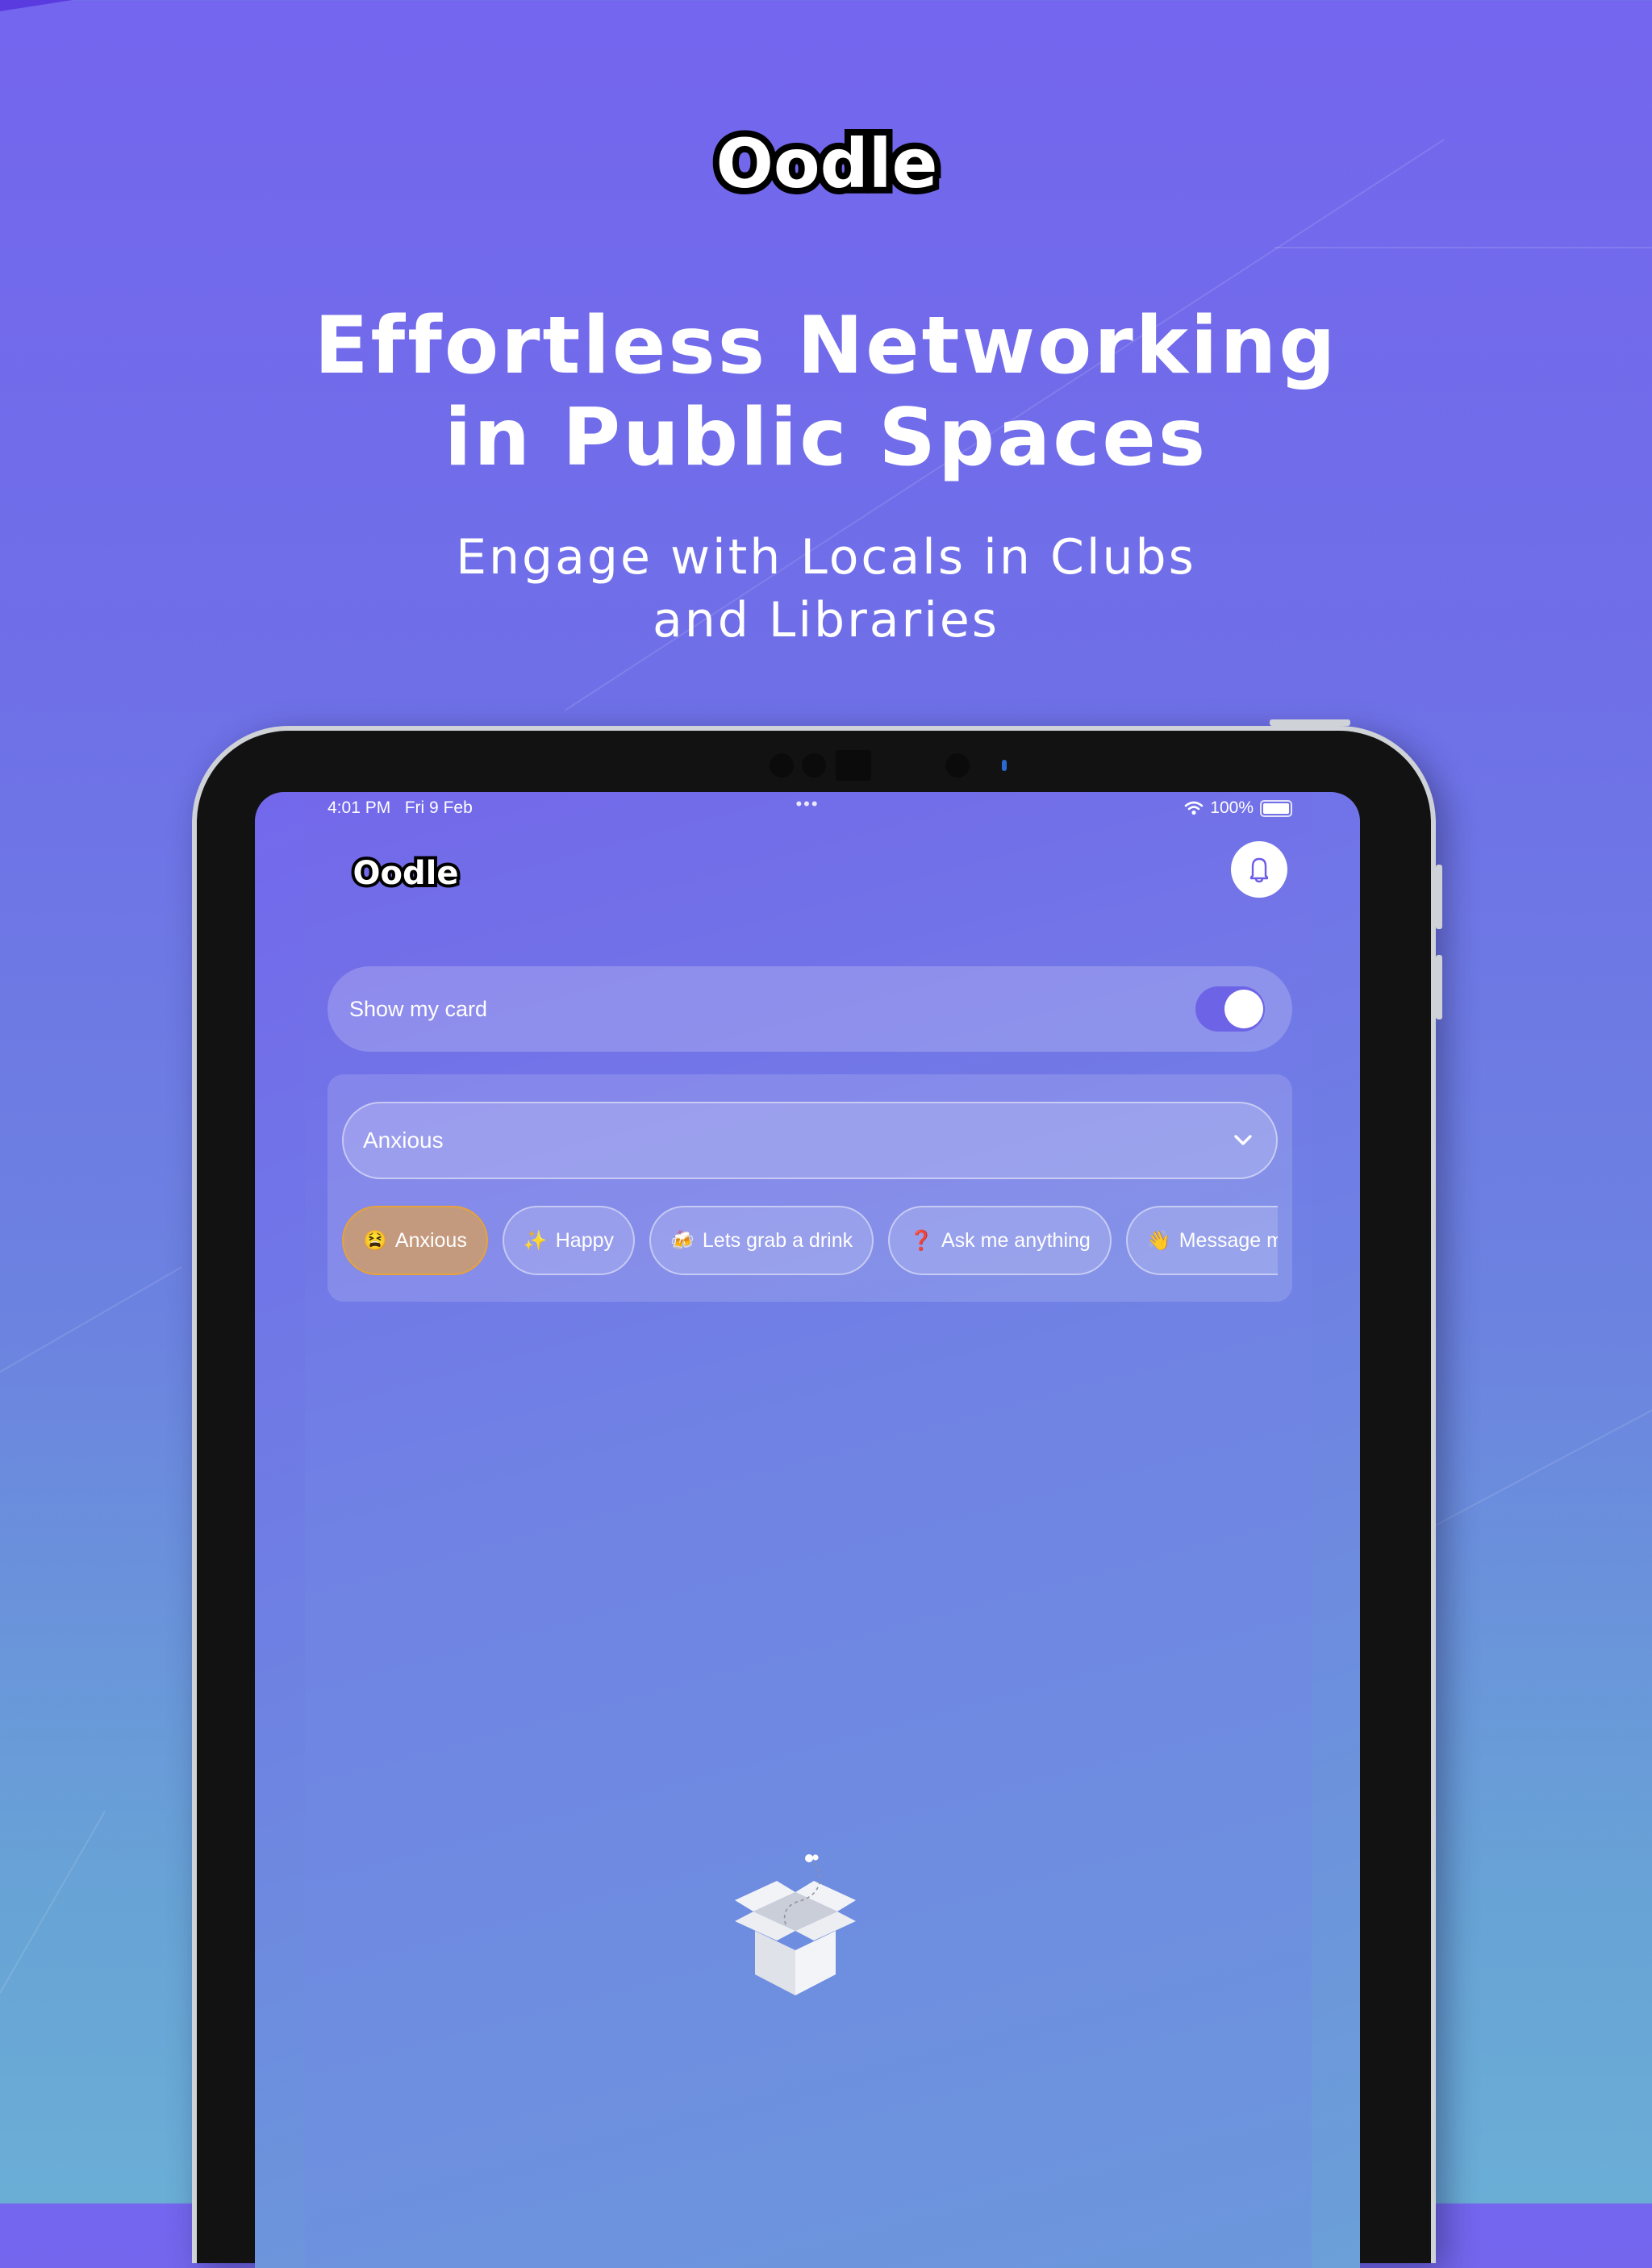 This screenshot has height=2268, width=1652. I want to click on status-right: 100%, so click(1238, 808).